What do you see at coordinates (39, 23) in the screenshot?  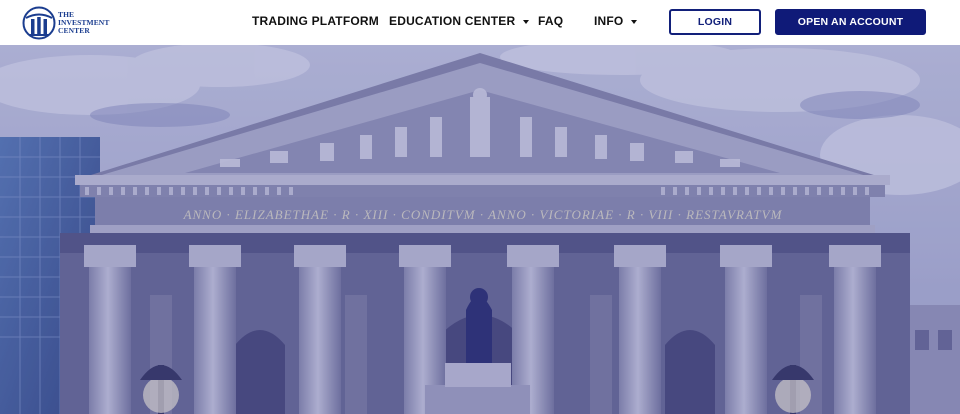 I see `logo-icon` at bounding box center [39, 23].